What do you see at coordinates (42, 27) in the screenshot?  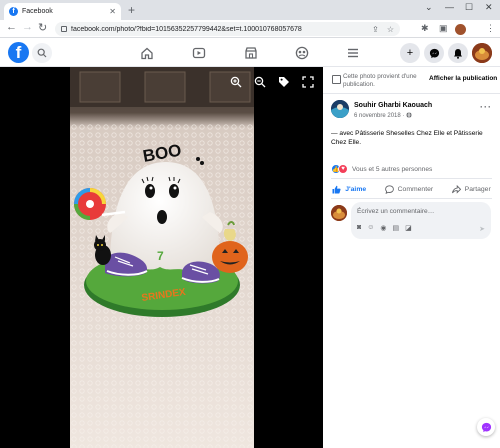 I see `reload-icon: ↻` at bounding box center [42, 27].